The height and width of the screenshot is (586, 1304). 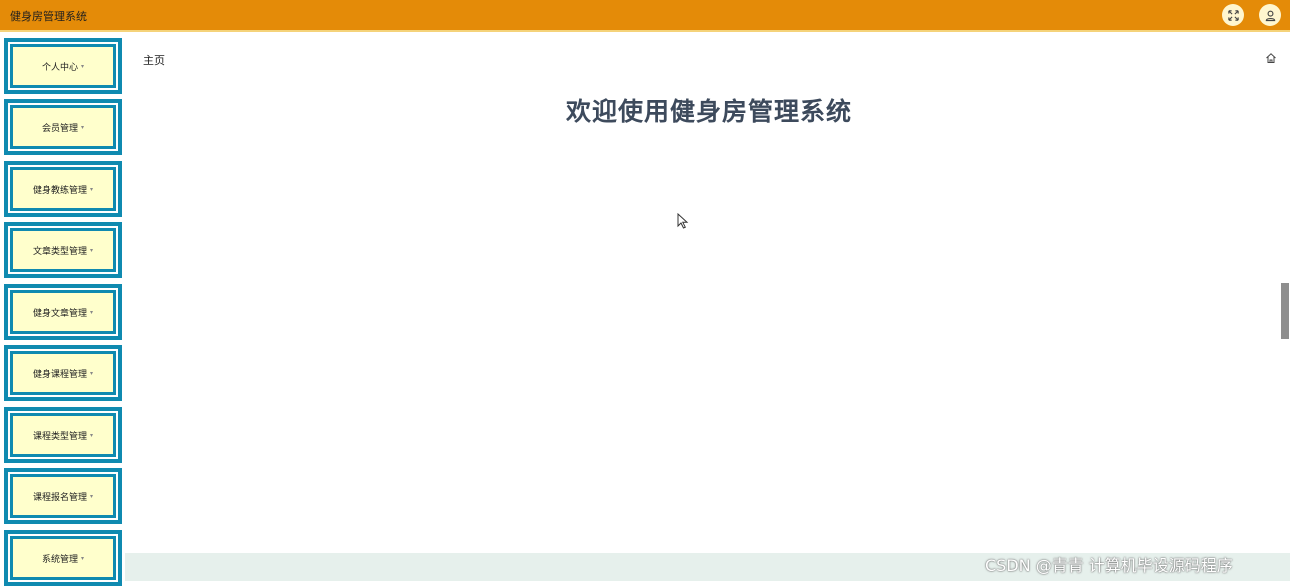 I want to click on sidebar-item-label: 会员管理, so click(x=59, y=128).